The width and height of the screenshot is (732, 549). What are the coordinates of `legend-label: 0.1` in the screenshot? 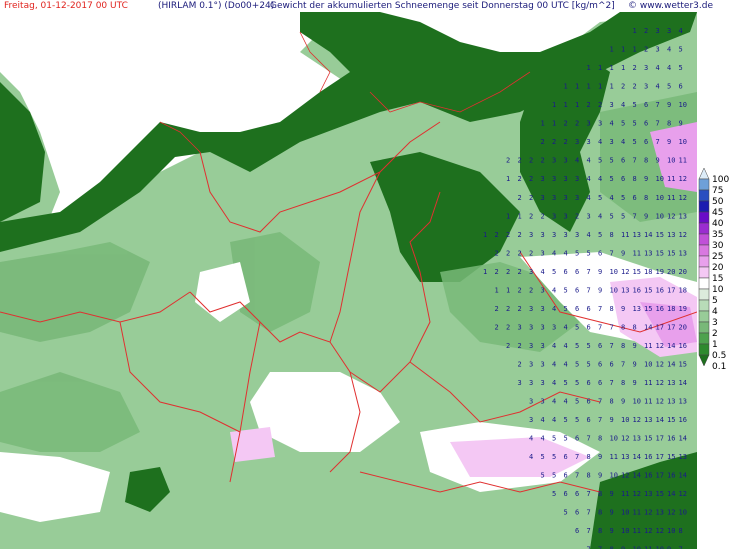 It's located at (719, 367).